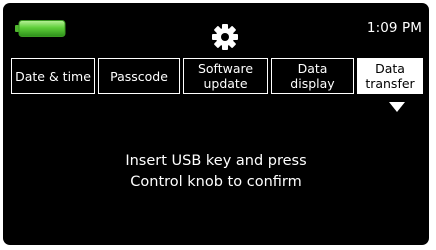  I want to click on tab-date-time: Date & time, so click(53, 76).